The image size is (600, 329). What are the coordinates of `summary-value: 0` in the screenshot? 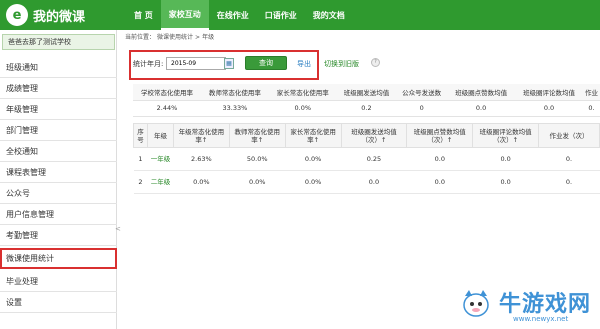 It's located at (422, 108).